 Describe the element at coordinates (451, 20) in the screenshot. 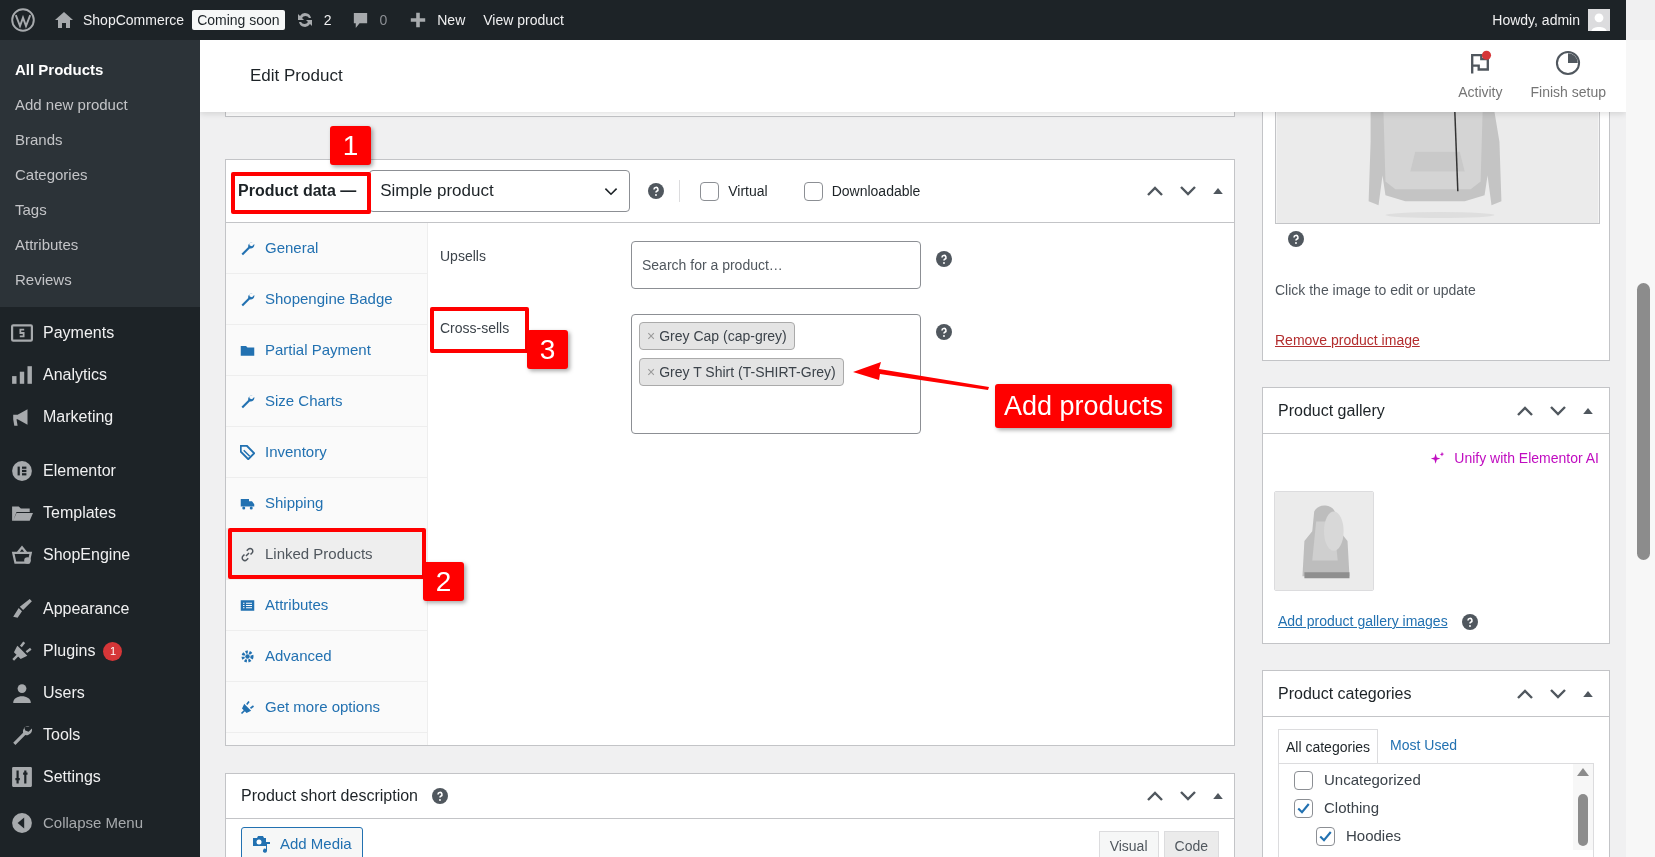

I see `new-link: New` at that location.